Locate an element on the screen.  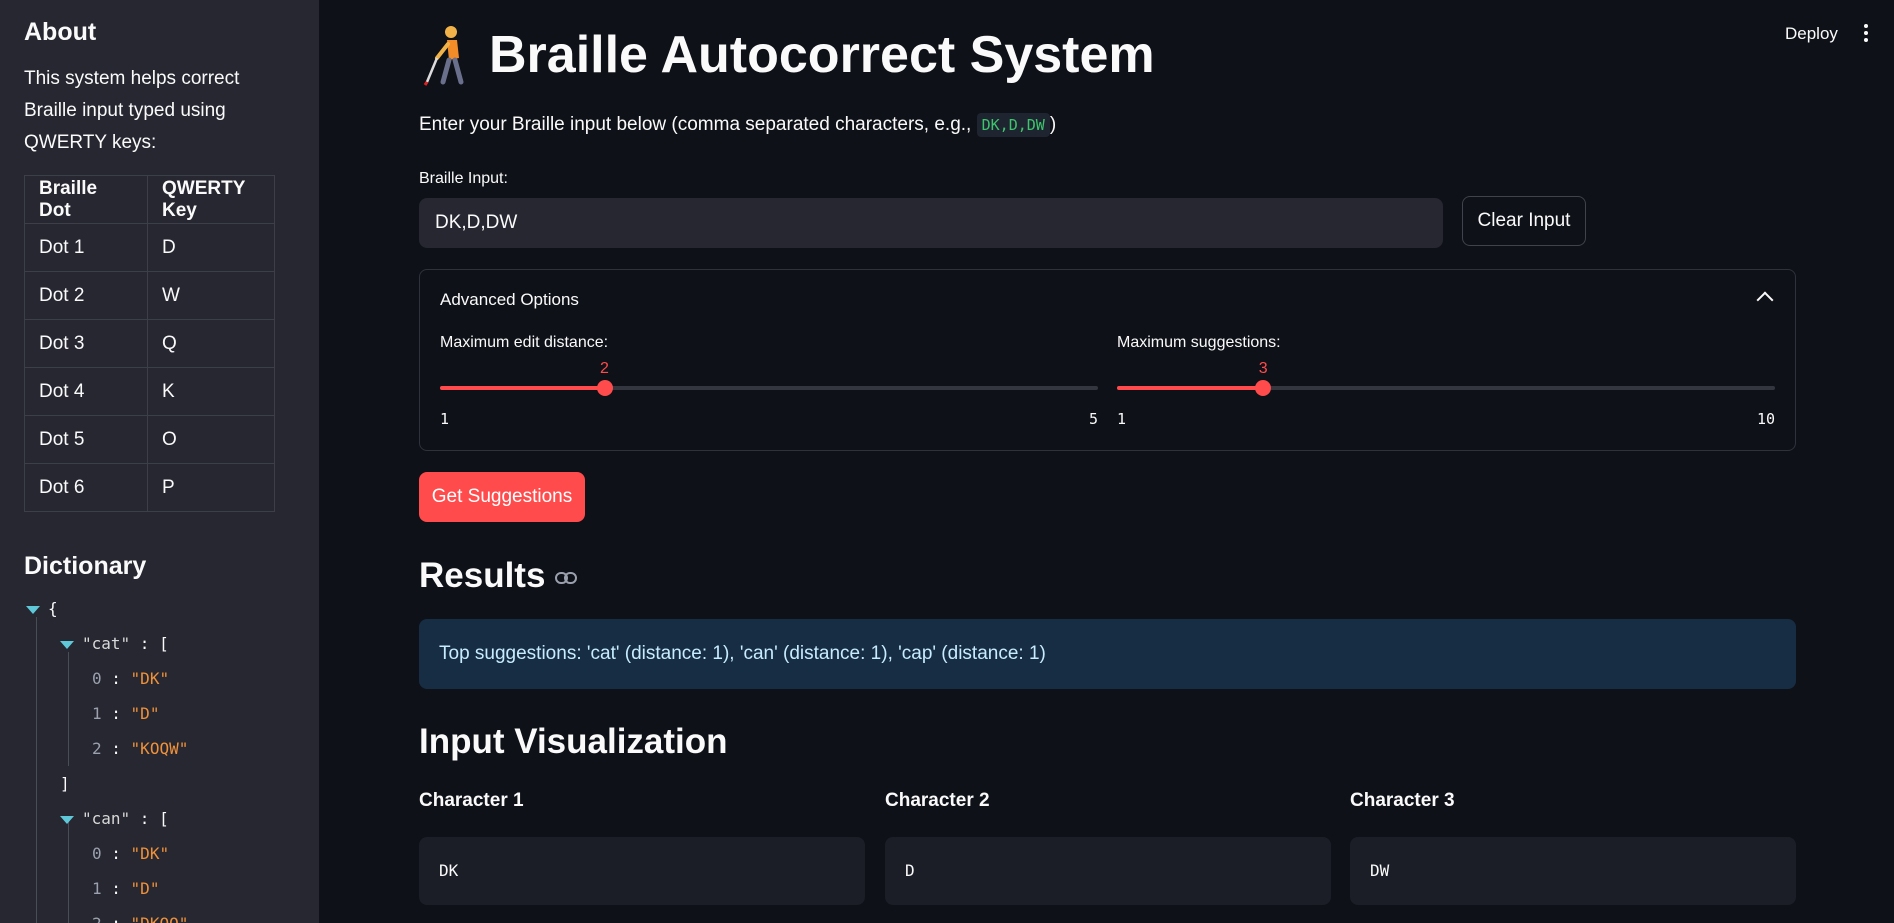
page-title: Braille Autocorrect System is located at coordinates (822, 55).